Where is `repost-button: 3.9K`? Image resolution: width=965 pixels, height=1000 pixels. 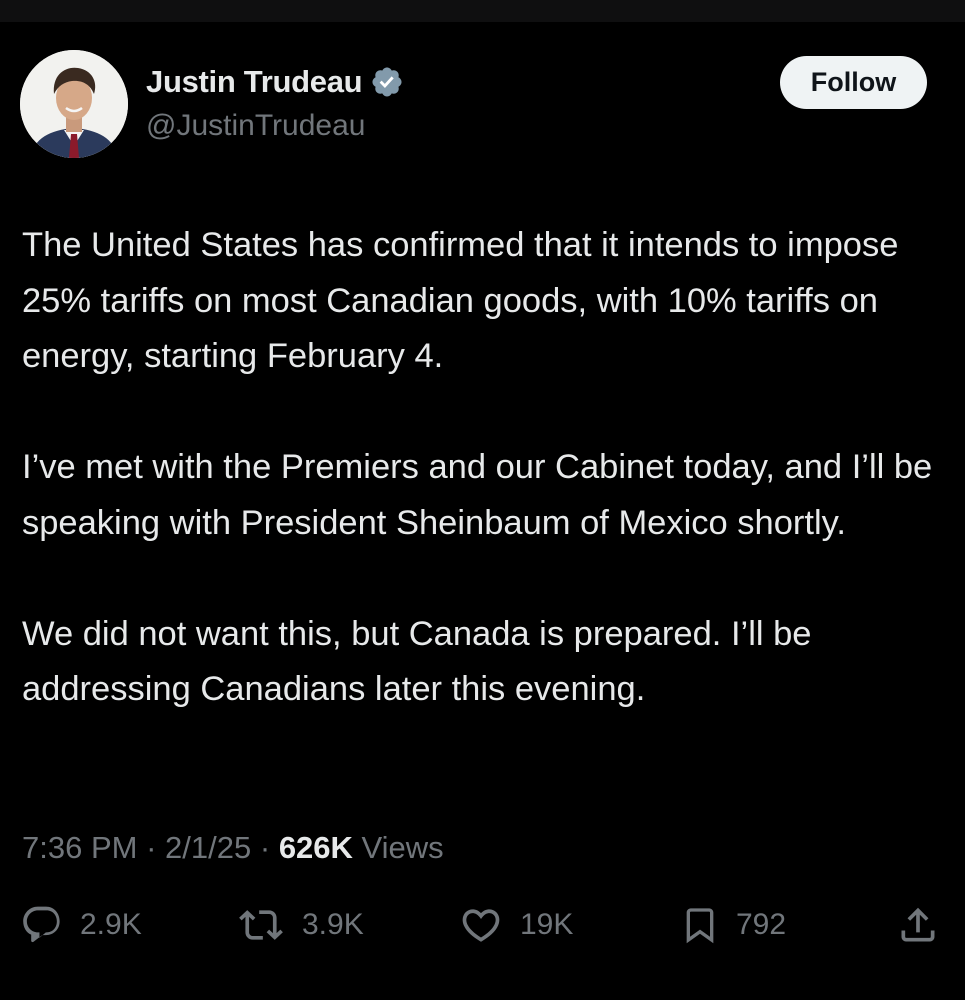
repost-button: 3.9K is located at coordinates (300, 925).